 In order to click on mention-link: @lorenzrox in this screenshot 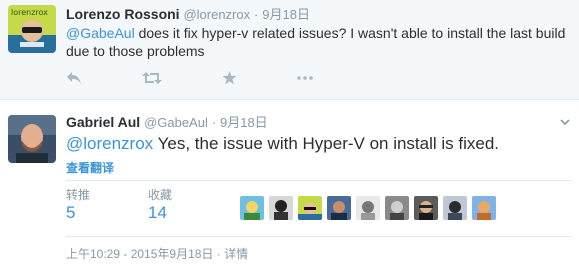, I will do `click(109, 143)`.